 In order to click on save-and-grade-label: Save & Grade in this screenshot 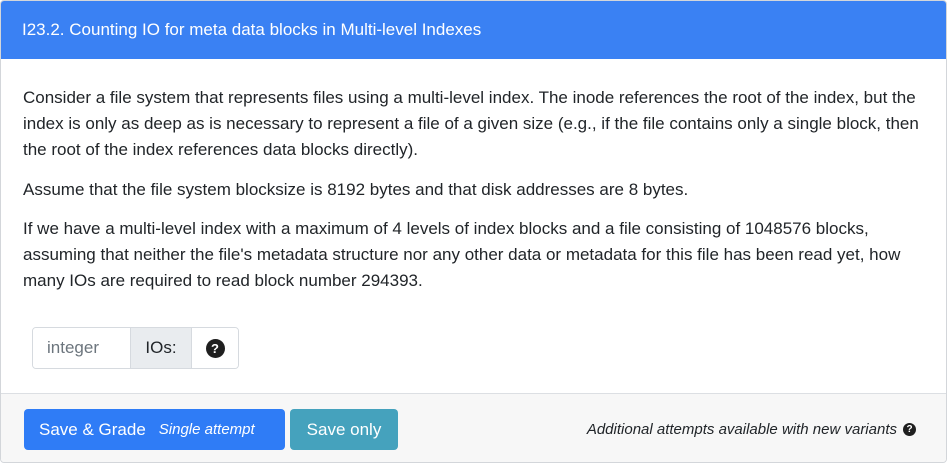, I will do `click(92, 429)`.